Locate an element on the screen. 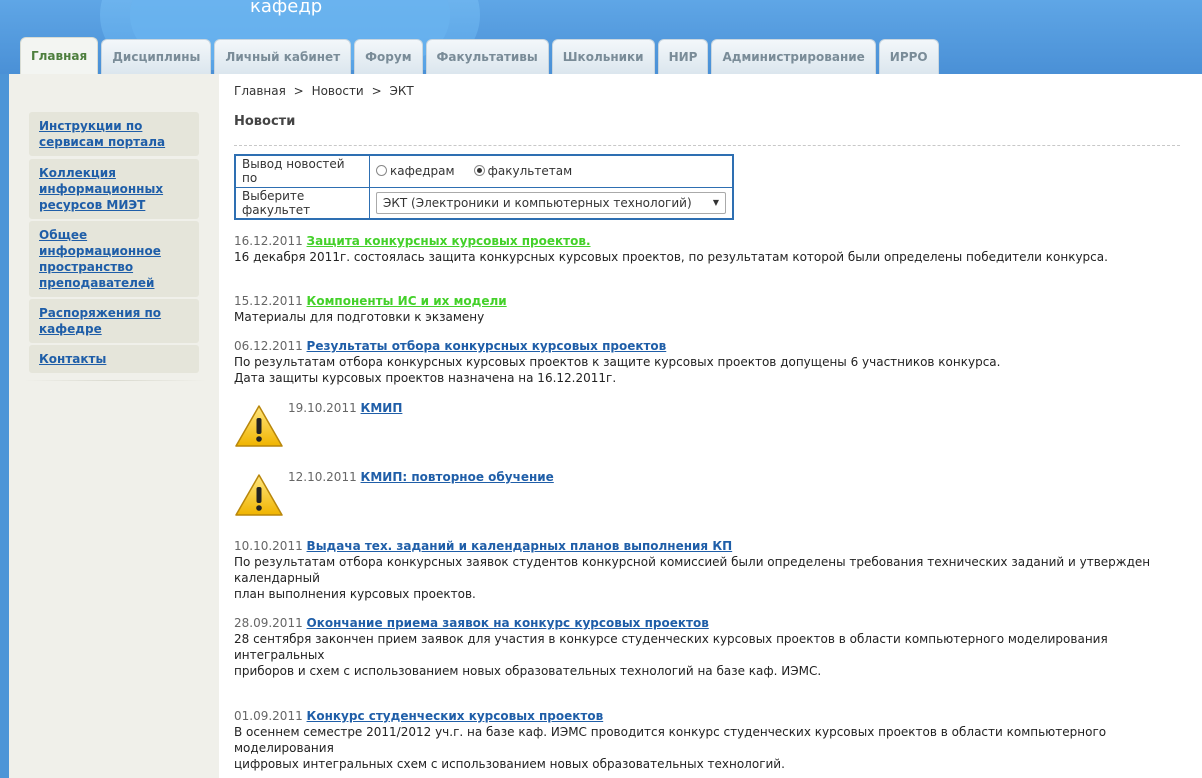  breadcrumb-home: Главная is located at coordinates (260, 91).